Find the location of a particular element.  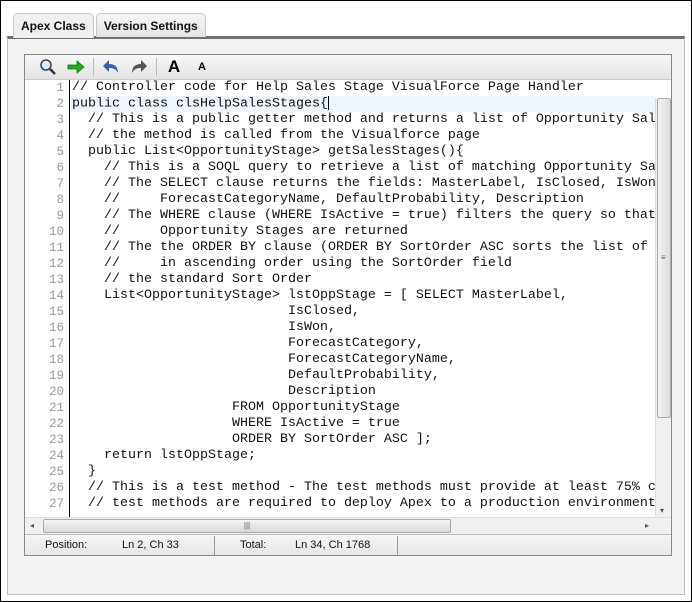

line-number: 17 is located at coordinates (56, 344).